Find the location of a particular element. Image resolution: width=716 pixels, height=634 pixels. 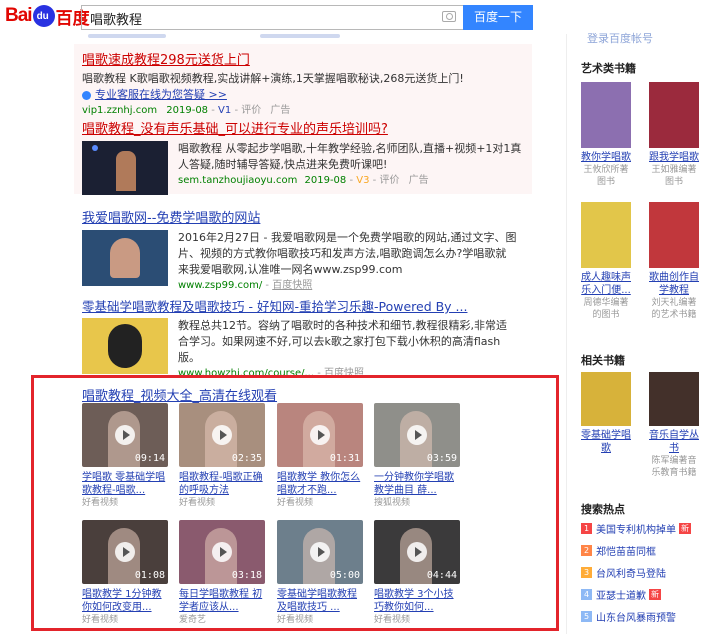

video-thumbnail: 05:00 is located at coordinates (320, 552).